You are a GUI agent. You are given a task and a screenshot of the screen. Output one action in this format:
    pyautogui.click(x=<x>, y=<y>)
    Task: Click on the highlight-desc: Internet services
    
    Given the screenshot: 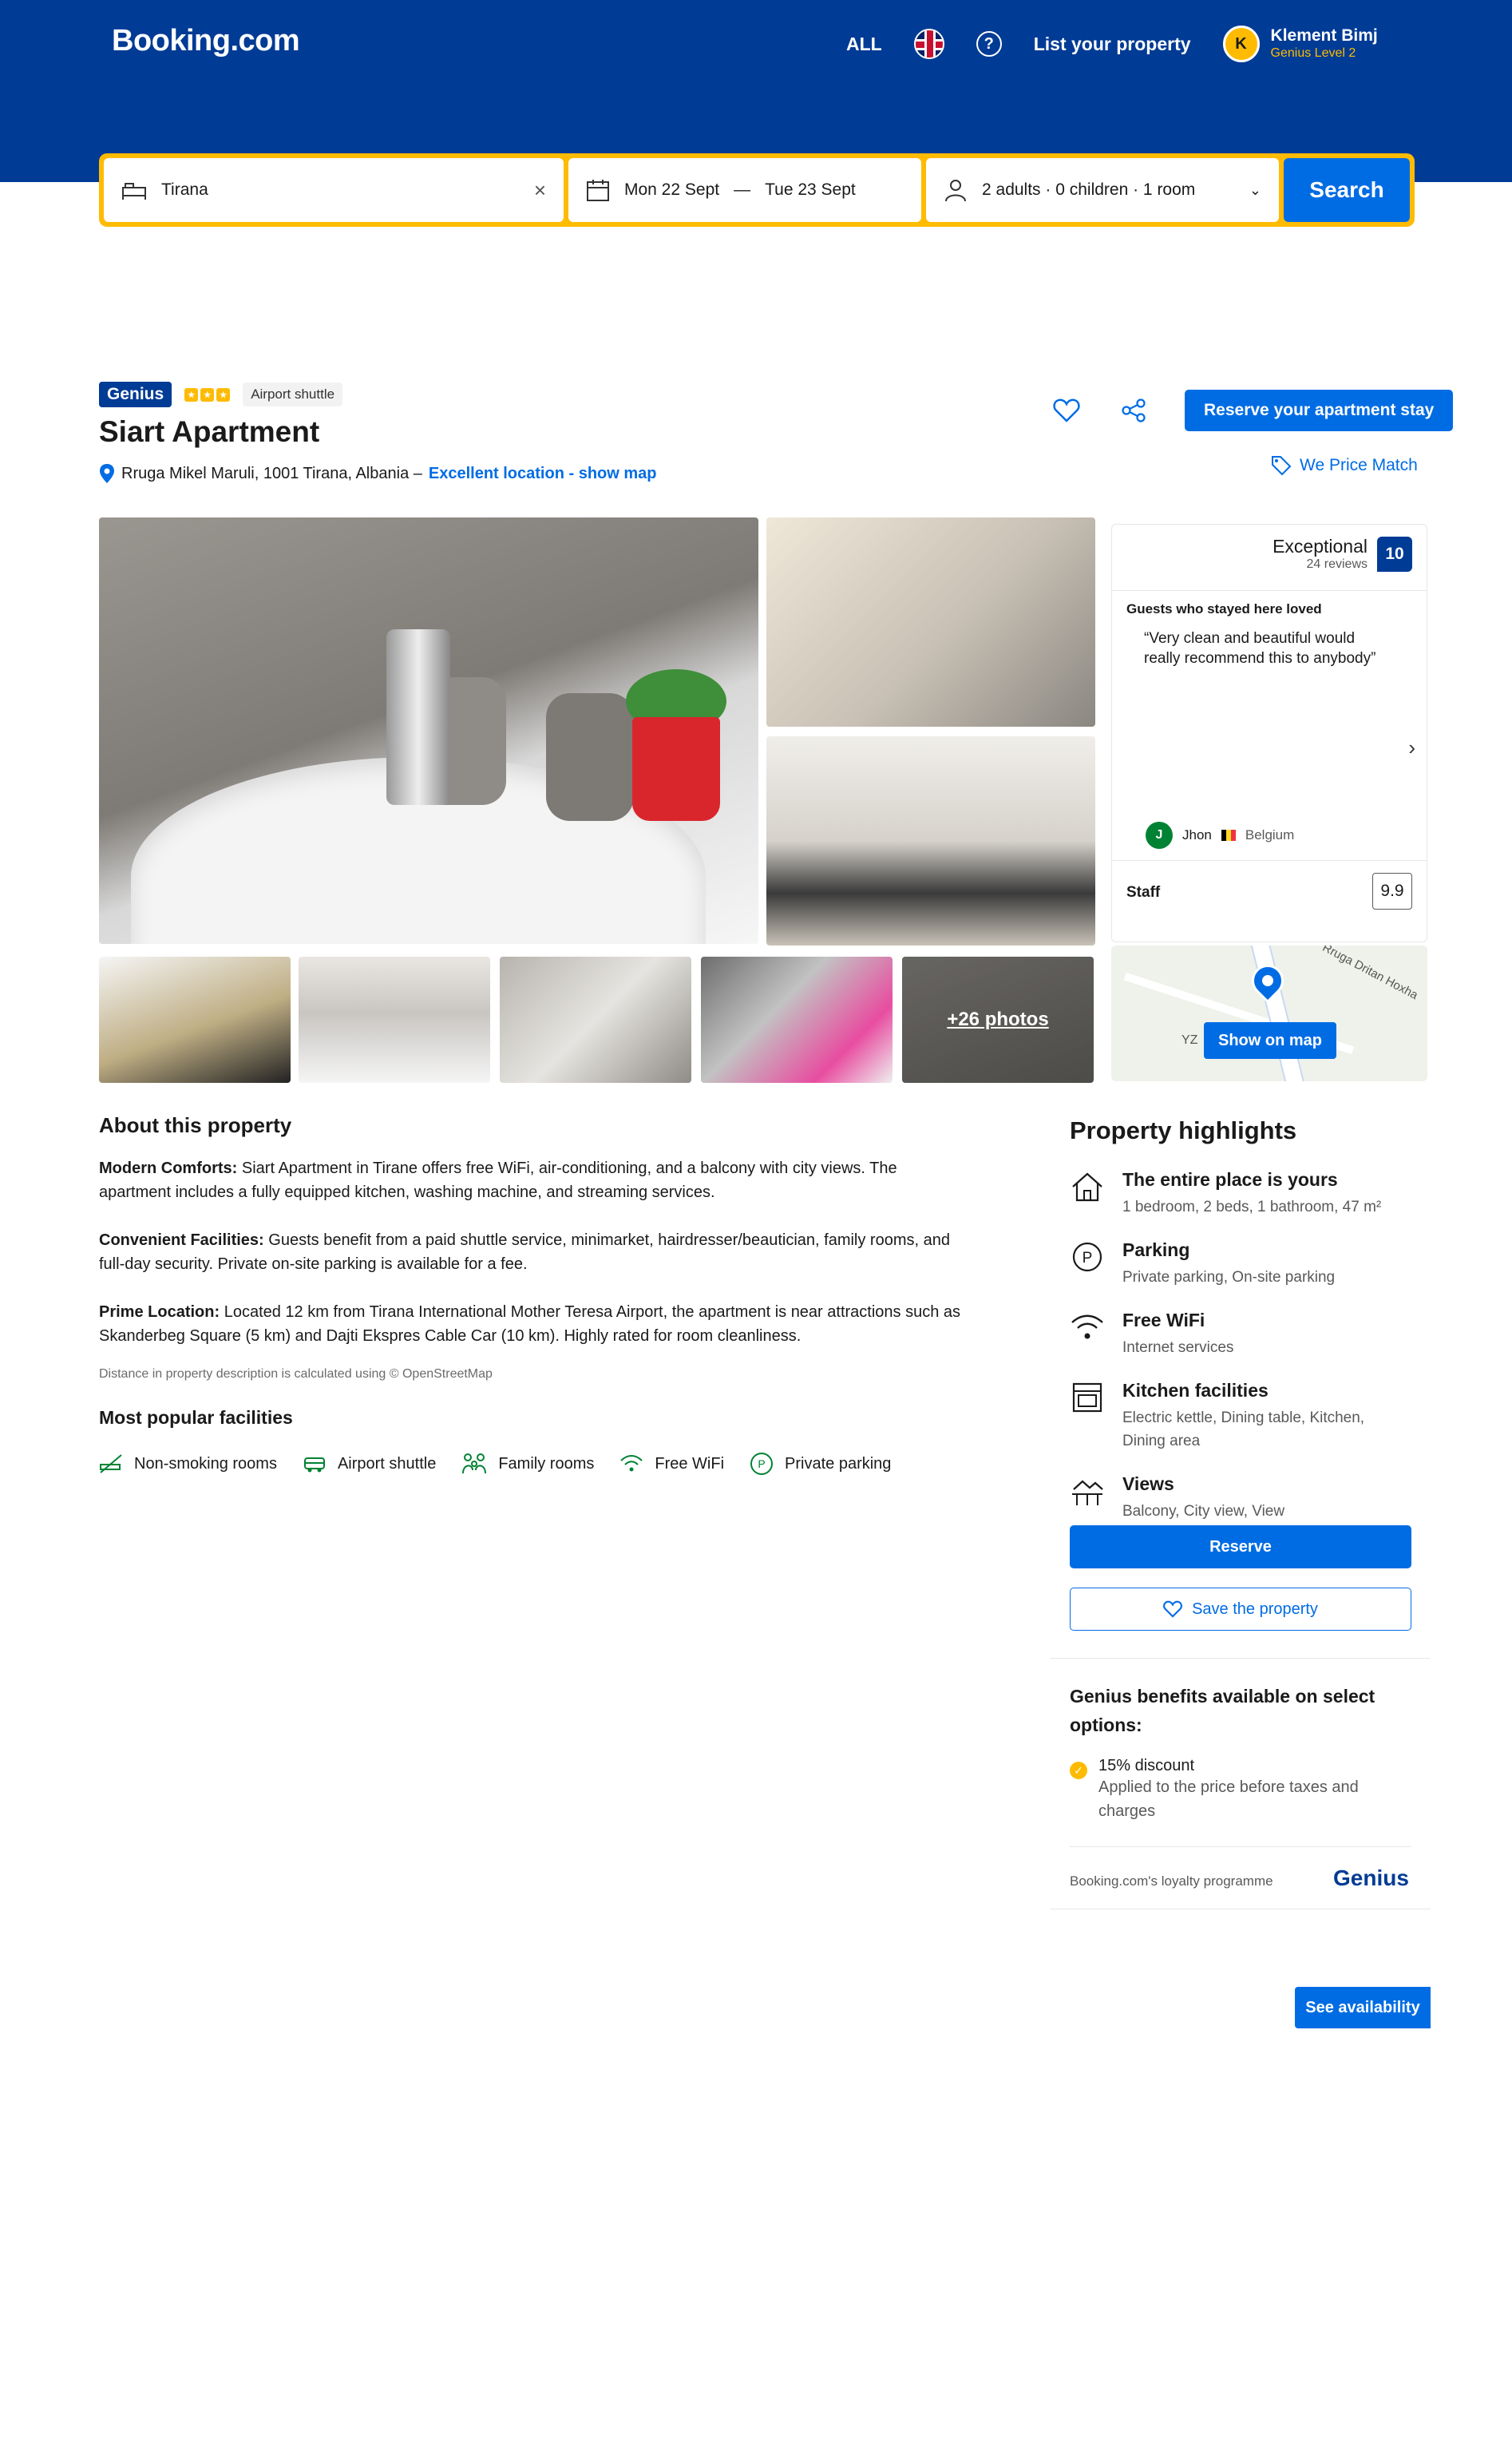 What is the action you would take?
    pyautogui.click(x=1178, y=1347)
    